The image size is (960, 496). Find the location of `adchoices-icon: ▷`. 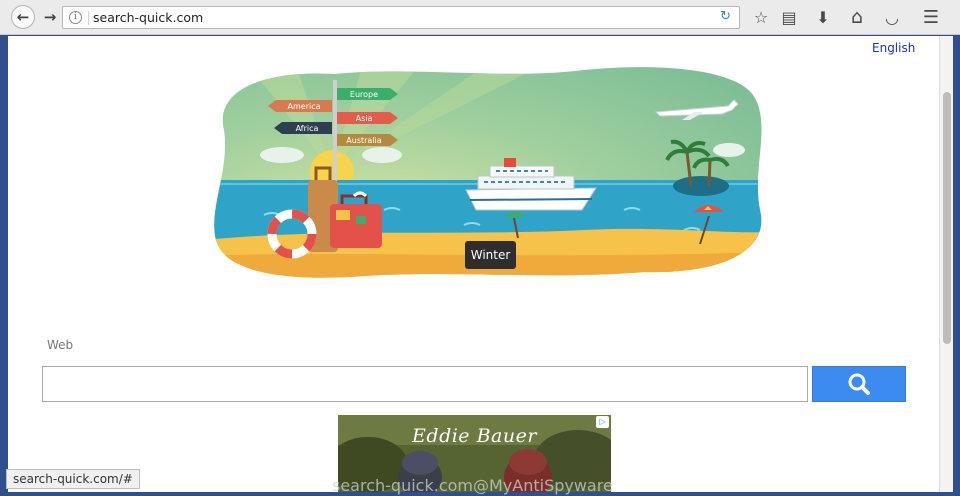

adchoices-icon: ▷ is located at coordinates (602, 422).